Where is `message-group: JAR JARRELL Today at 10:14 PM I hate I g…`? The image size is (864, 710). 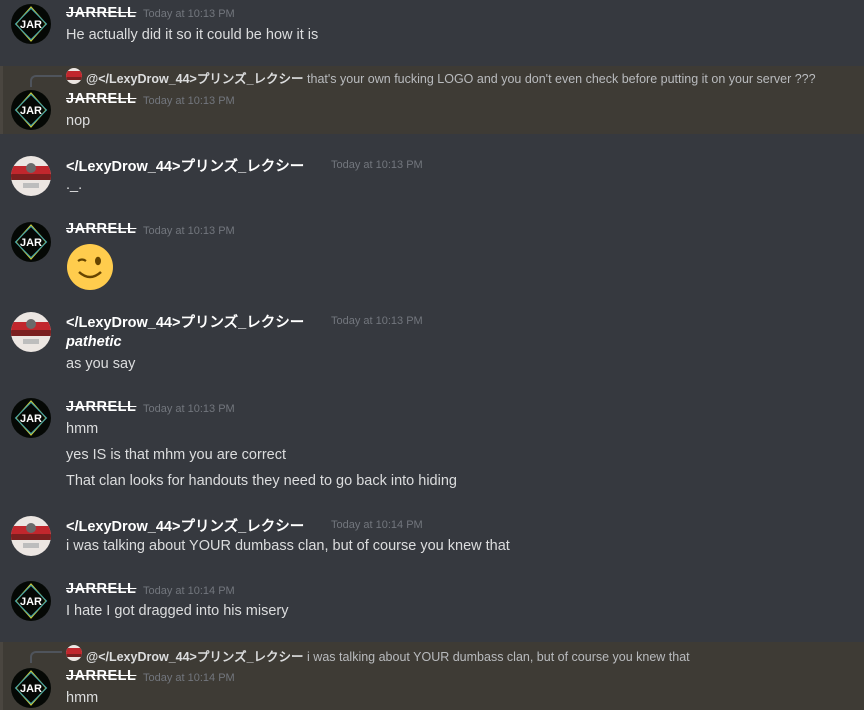 message-group: JAR JARRELL Today at 10:14 PM I hate I g… is located at coordinates (432, 606).